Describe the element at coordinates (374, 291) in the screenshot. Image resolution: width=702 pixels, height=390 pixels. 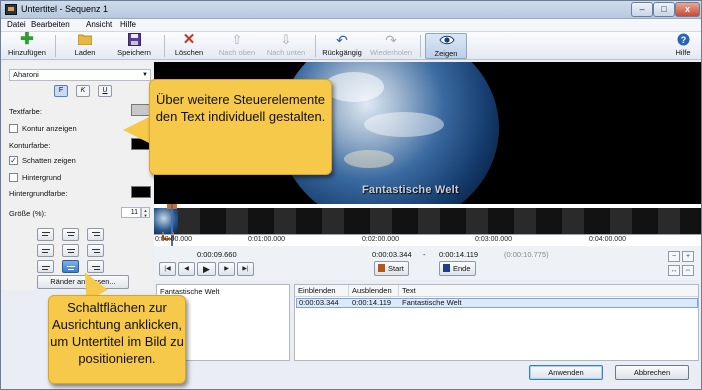
I see `column-header-out: Ausblenden` at that location.